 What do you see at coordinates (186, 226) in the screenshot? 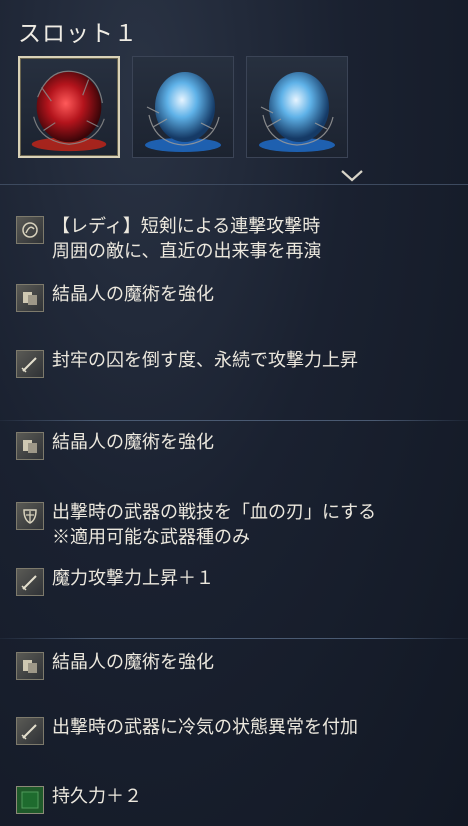
I see `effect-line: 【レディ】短剣による連撃攻撃時` at bounding box center [186, 226].